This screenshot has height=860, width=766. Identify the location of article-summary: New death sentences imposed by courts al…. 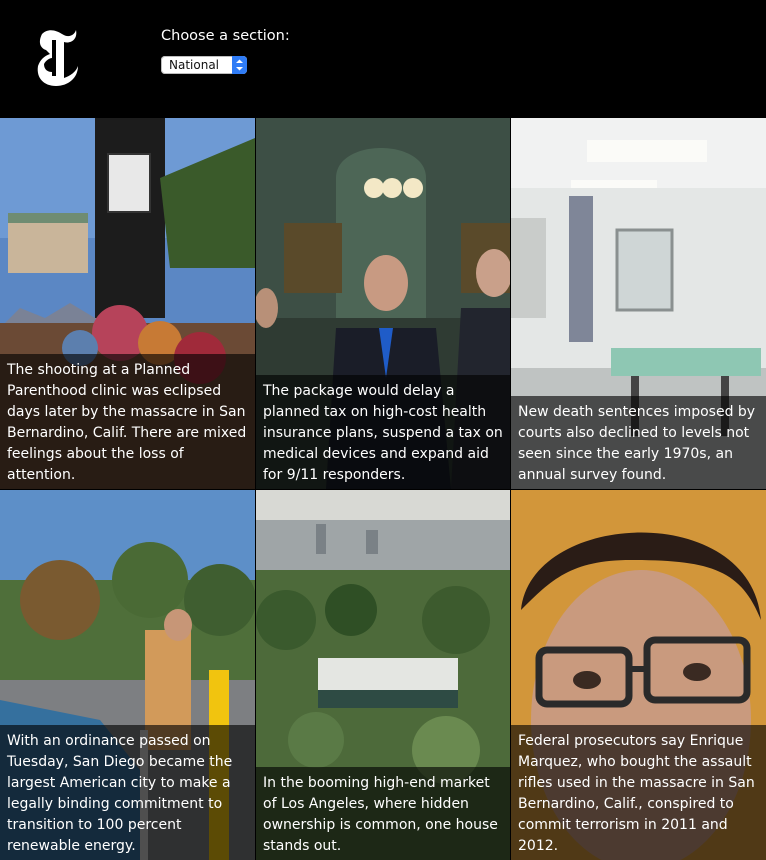
(638, 442).